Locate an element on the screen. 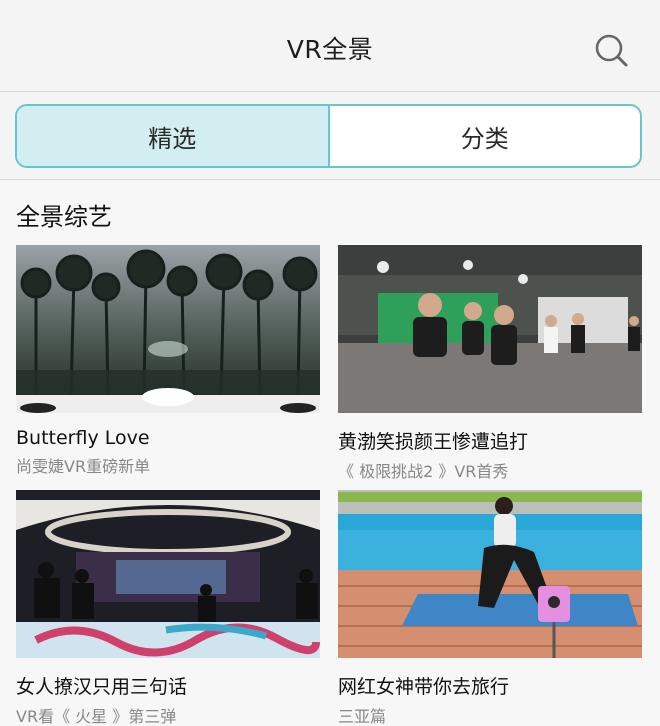 The width and height of the screenshot is (660, 726). tab-bar-area: 精选 分类 is located at coordinates (330, 136).